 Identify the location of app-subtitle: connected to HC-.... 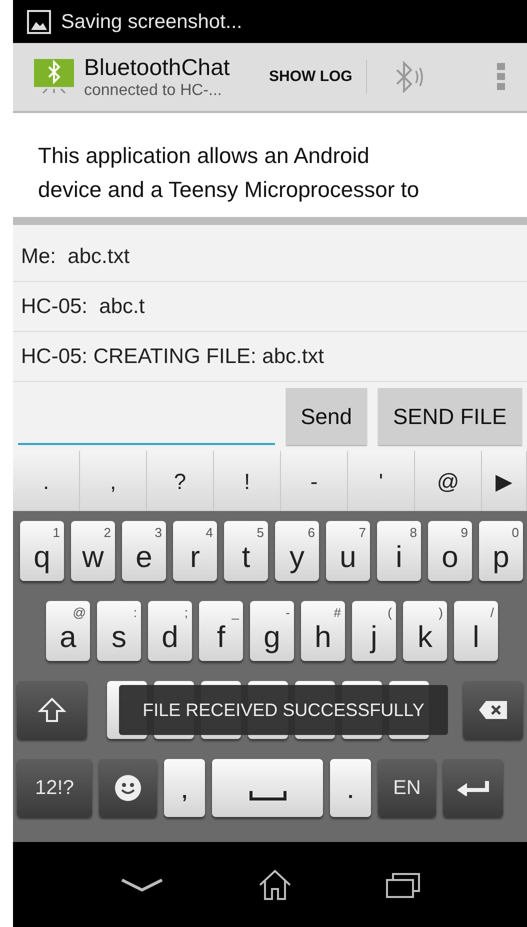
(153, 91).